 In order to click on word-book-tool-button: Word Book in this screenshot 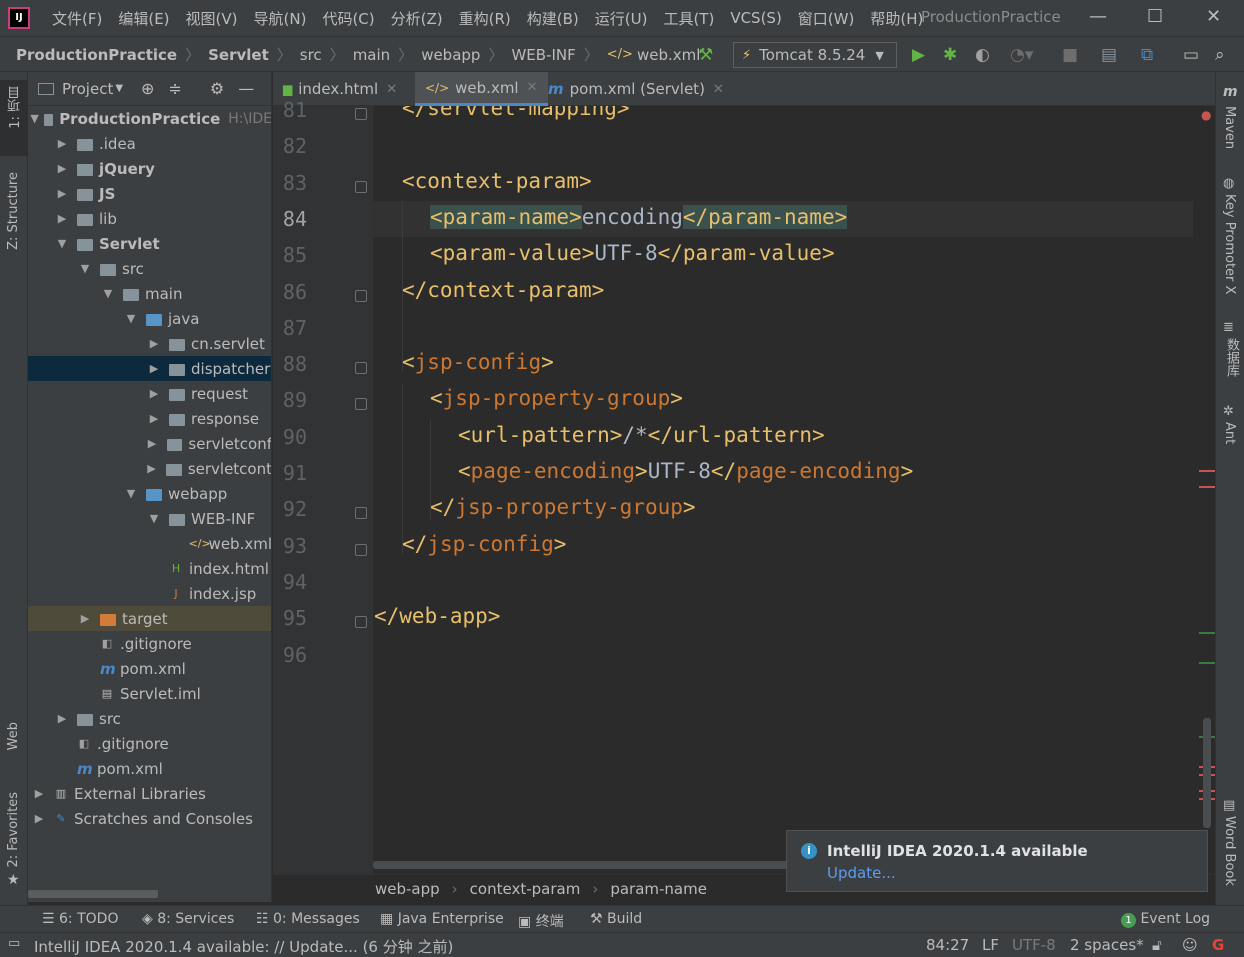, I will do `click(1229, 851)`.